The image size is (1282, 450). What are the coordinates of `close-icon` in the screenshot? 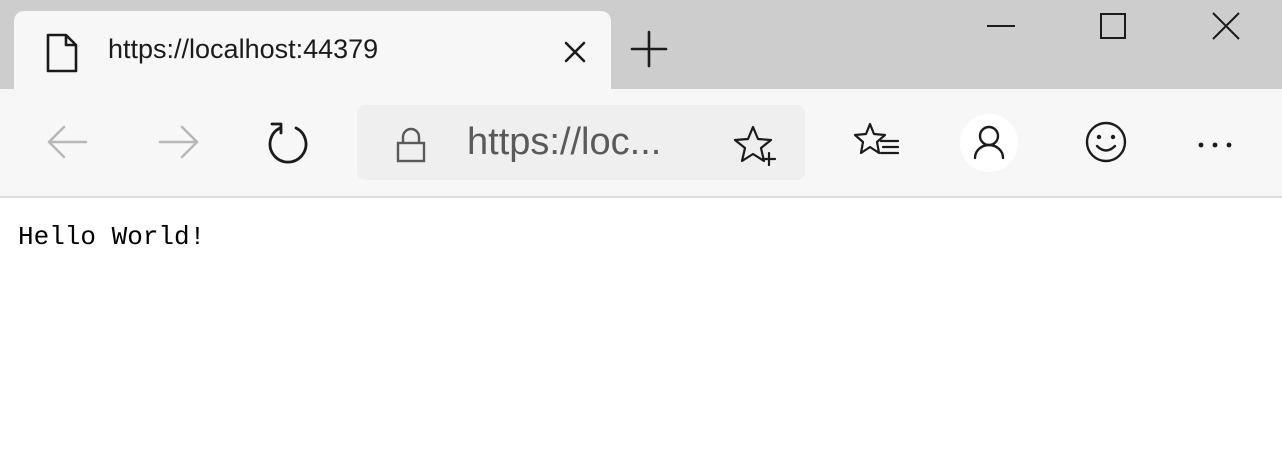 It's located at (1226, 26).